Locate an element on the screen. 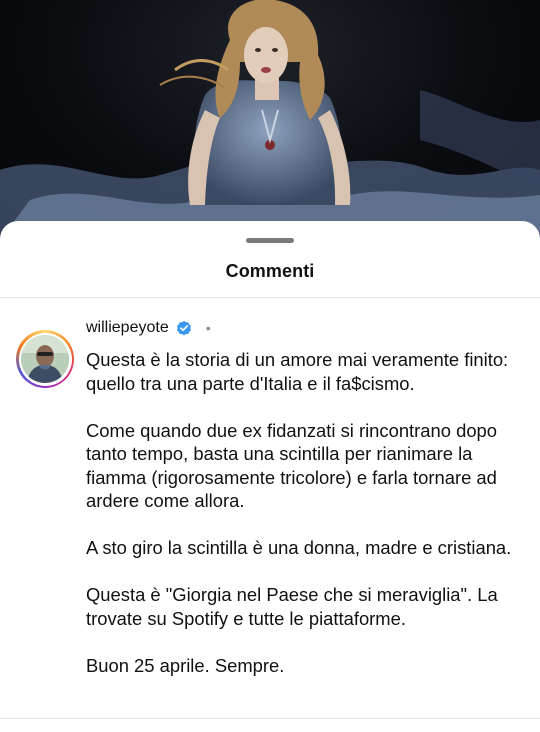  avatar-story-ring is located at coordinates (45, 359).